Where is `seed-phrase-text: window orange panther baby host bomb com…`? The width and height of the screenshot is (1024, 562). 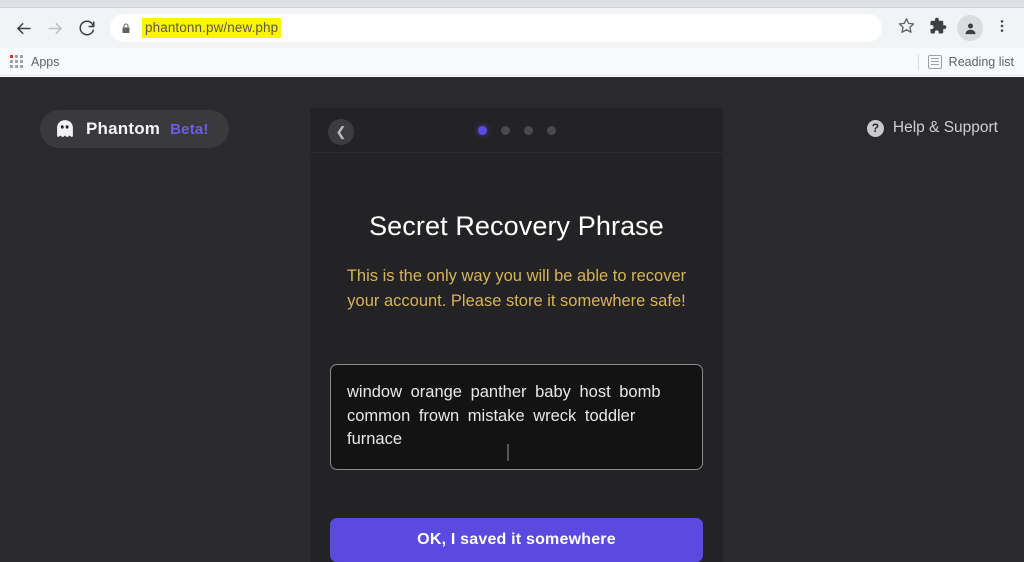 seed-phrase-text: window orange panther baby host bomb com… is located at coordinates (504, 416).